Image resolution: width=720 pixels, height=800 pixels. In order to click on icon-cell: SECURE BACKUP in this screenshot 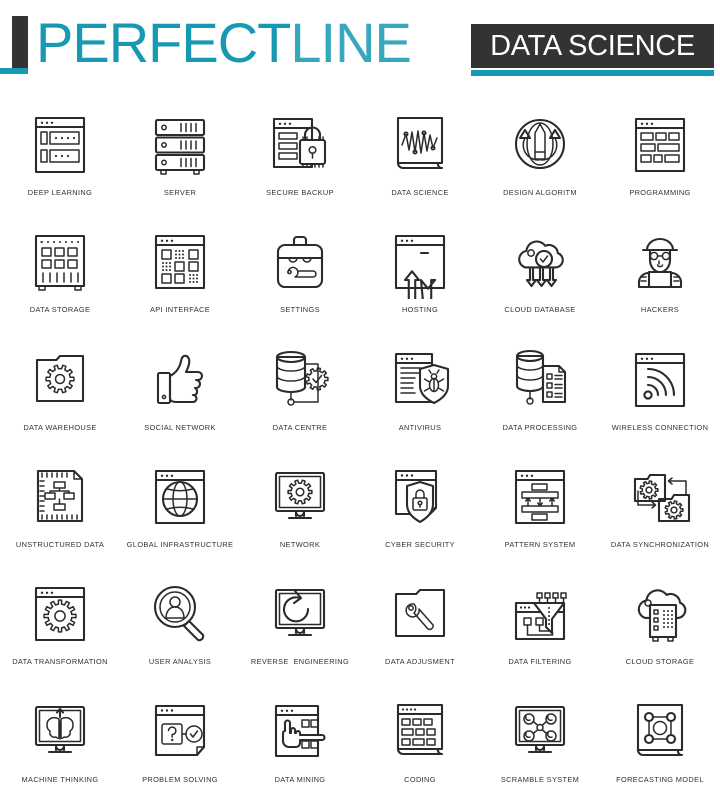, I will do `click(300, 154)`.